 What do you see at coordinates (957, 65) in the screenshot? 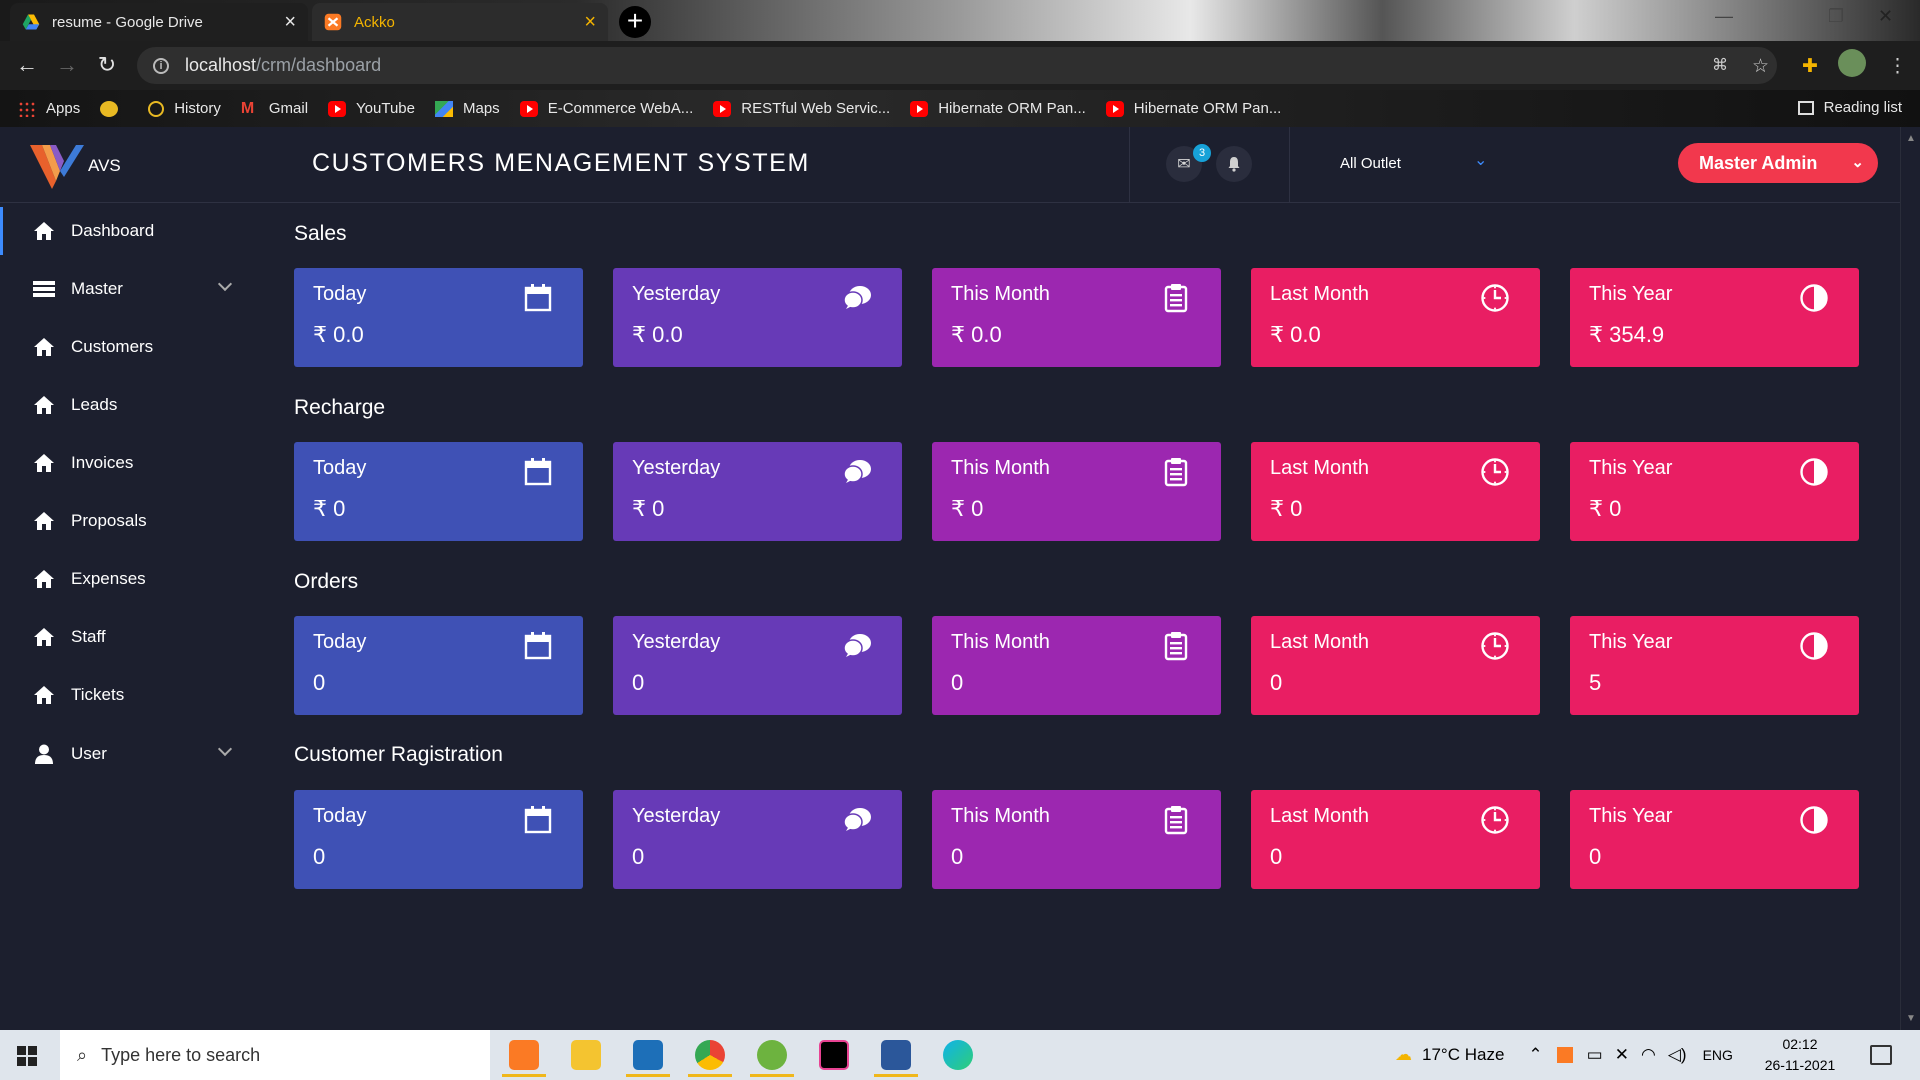
I see `url-bar: i localhost/crm/dashboard` at bounding box center [957, 65].